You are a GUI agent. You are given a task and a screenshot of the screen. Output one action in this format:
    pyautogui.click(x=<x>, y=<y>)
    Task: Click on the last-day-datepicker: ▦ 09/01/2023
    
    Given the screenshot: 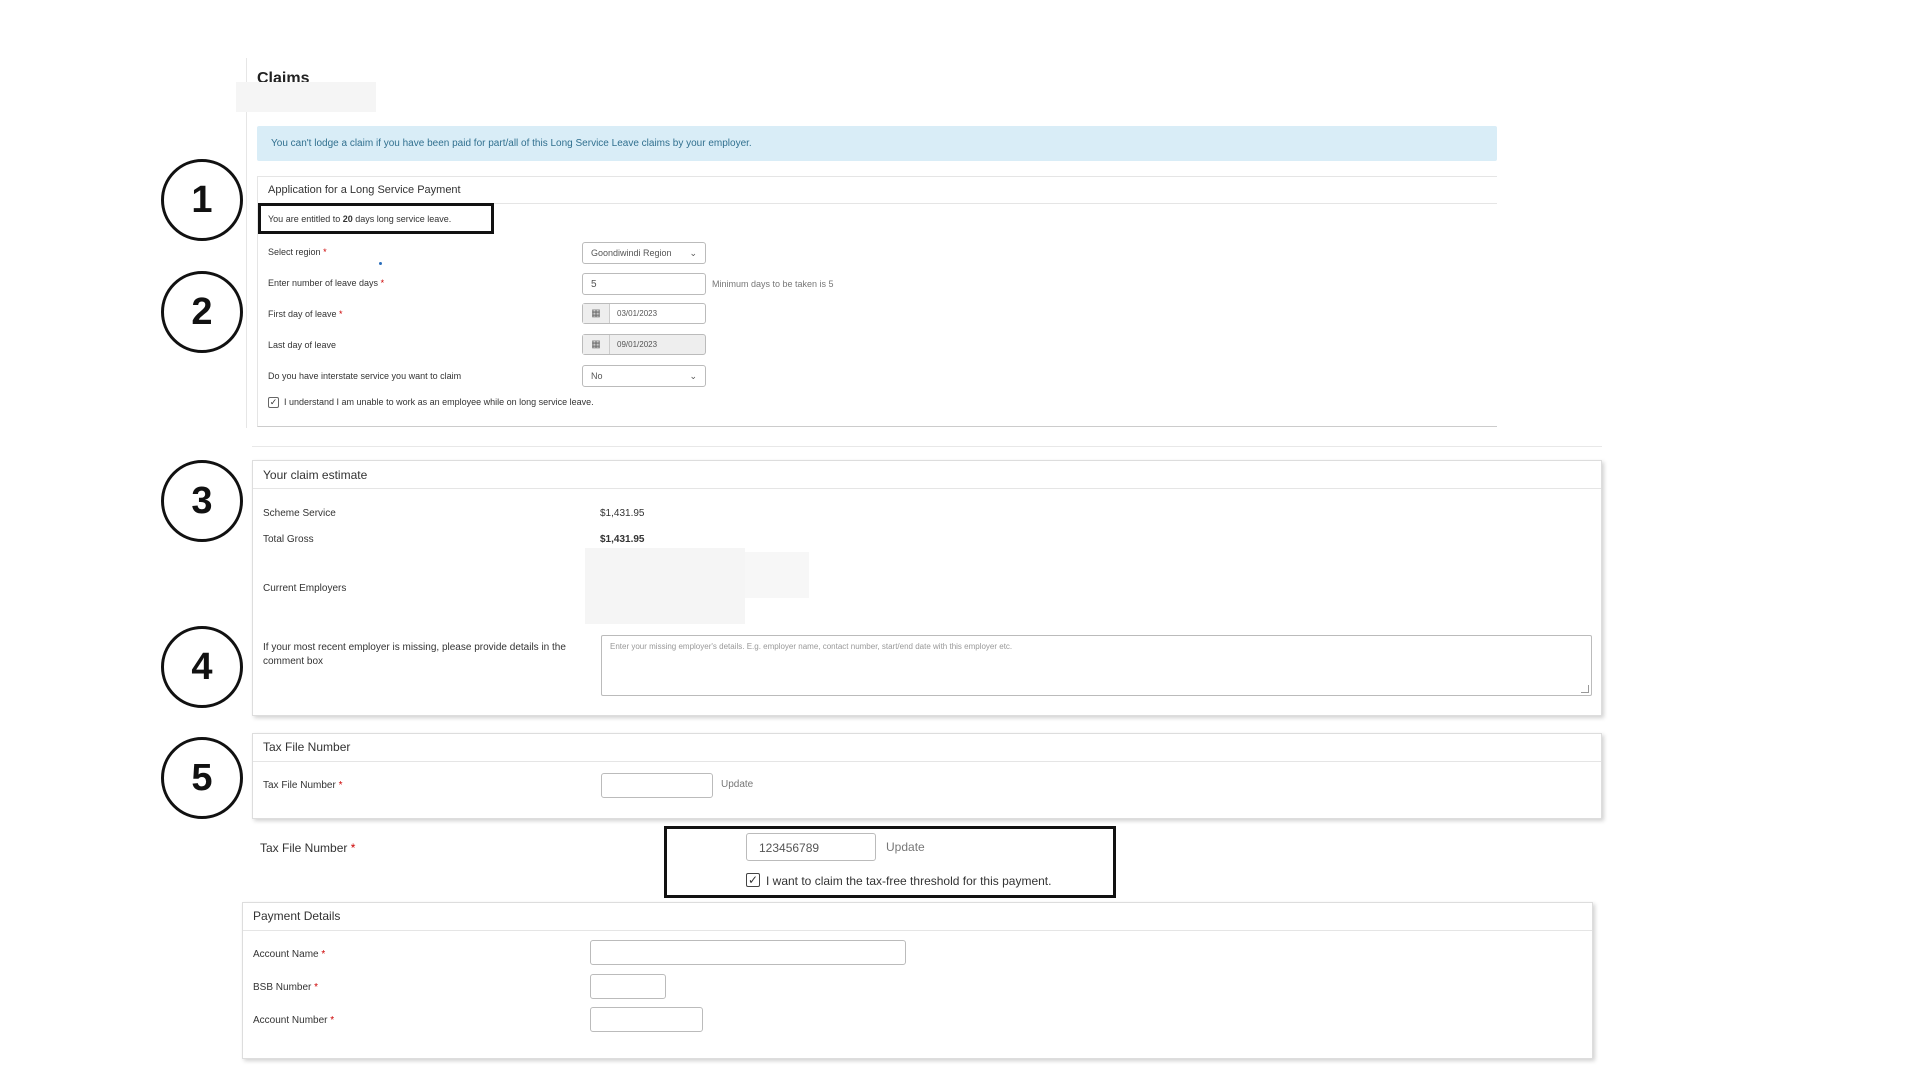 What is the action you would take?
    pyautogui.click(x=644, y=344)
    